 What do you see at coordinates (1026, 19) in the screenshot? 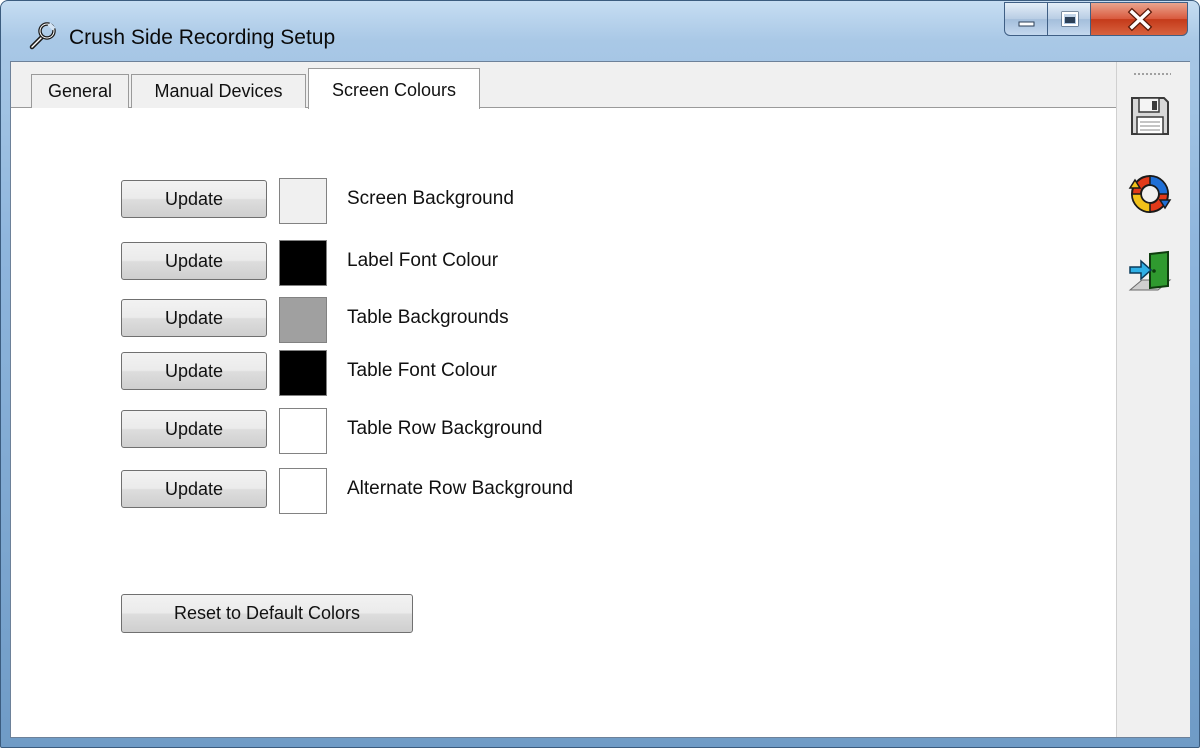
I see `minimize-button` at bounding box center [1026, 19].